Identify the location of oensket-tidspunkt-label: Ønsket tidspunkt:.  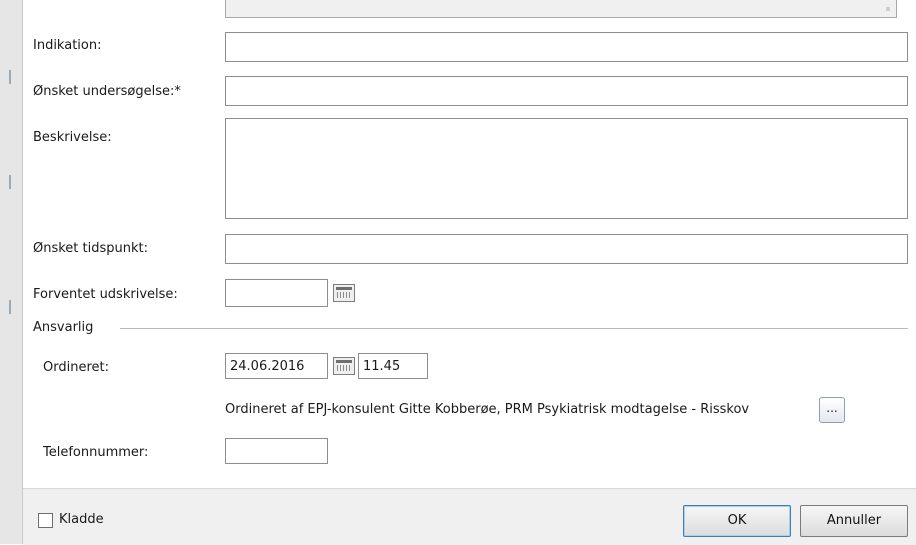
(91, 248).